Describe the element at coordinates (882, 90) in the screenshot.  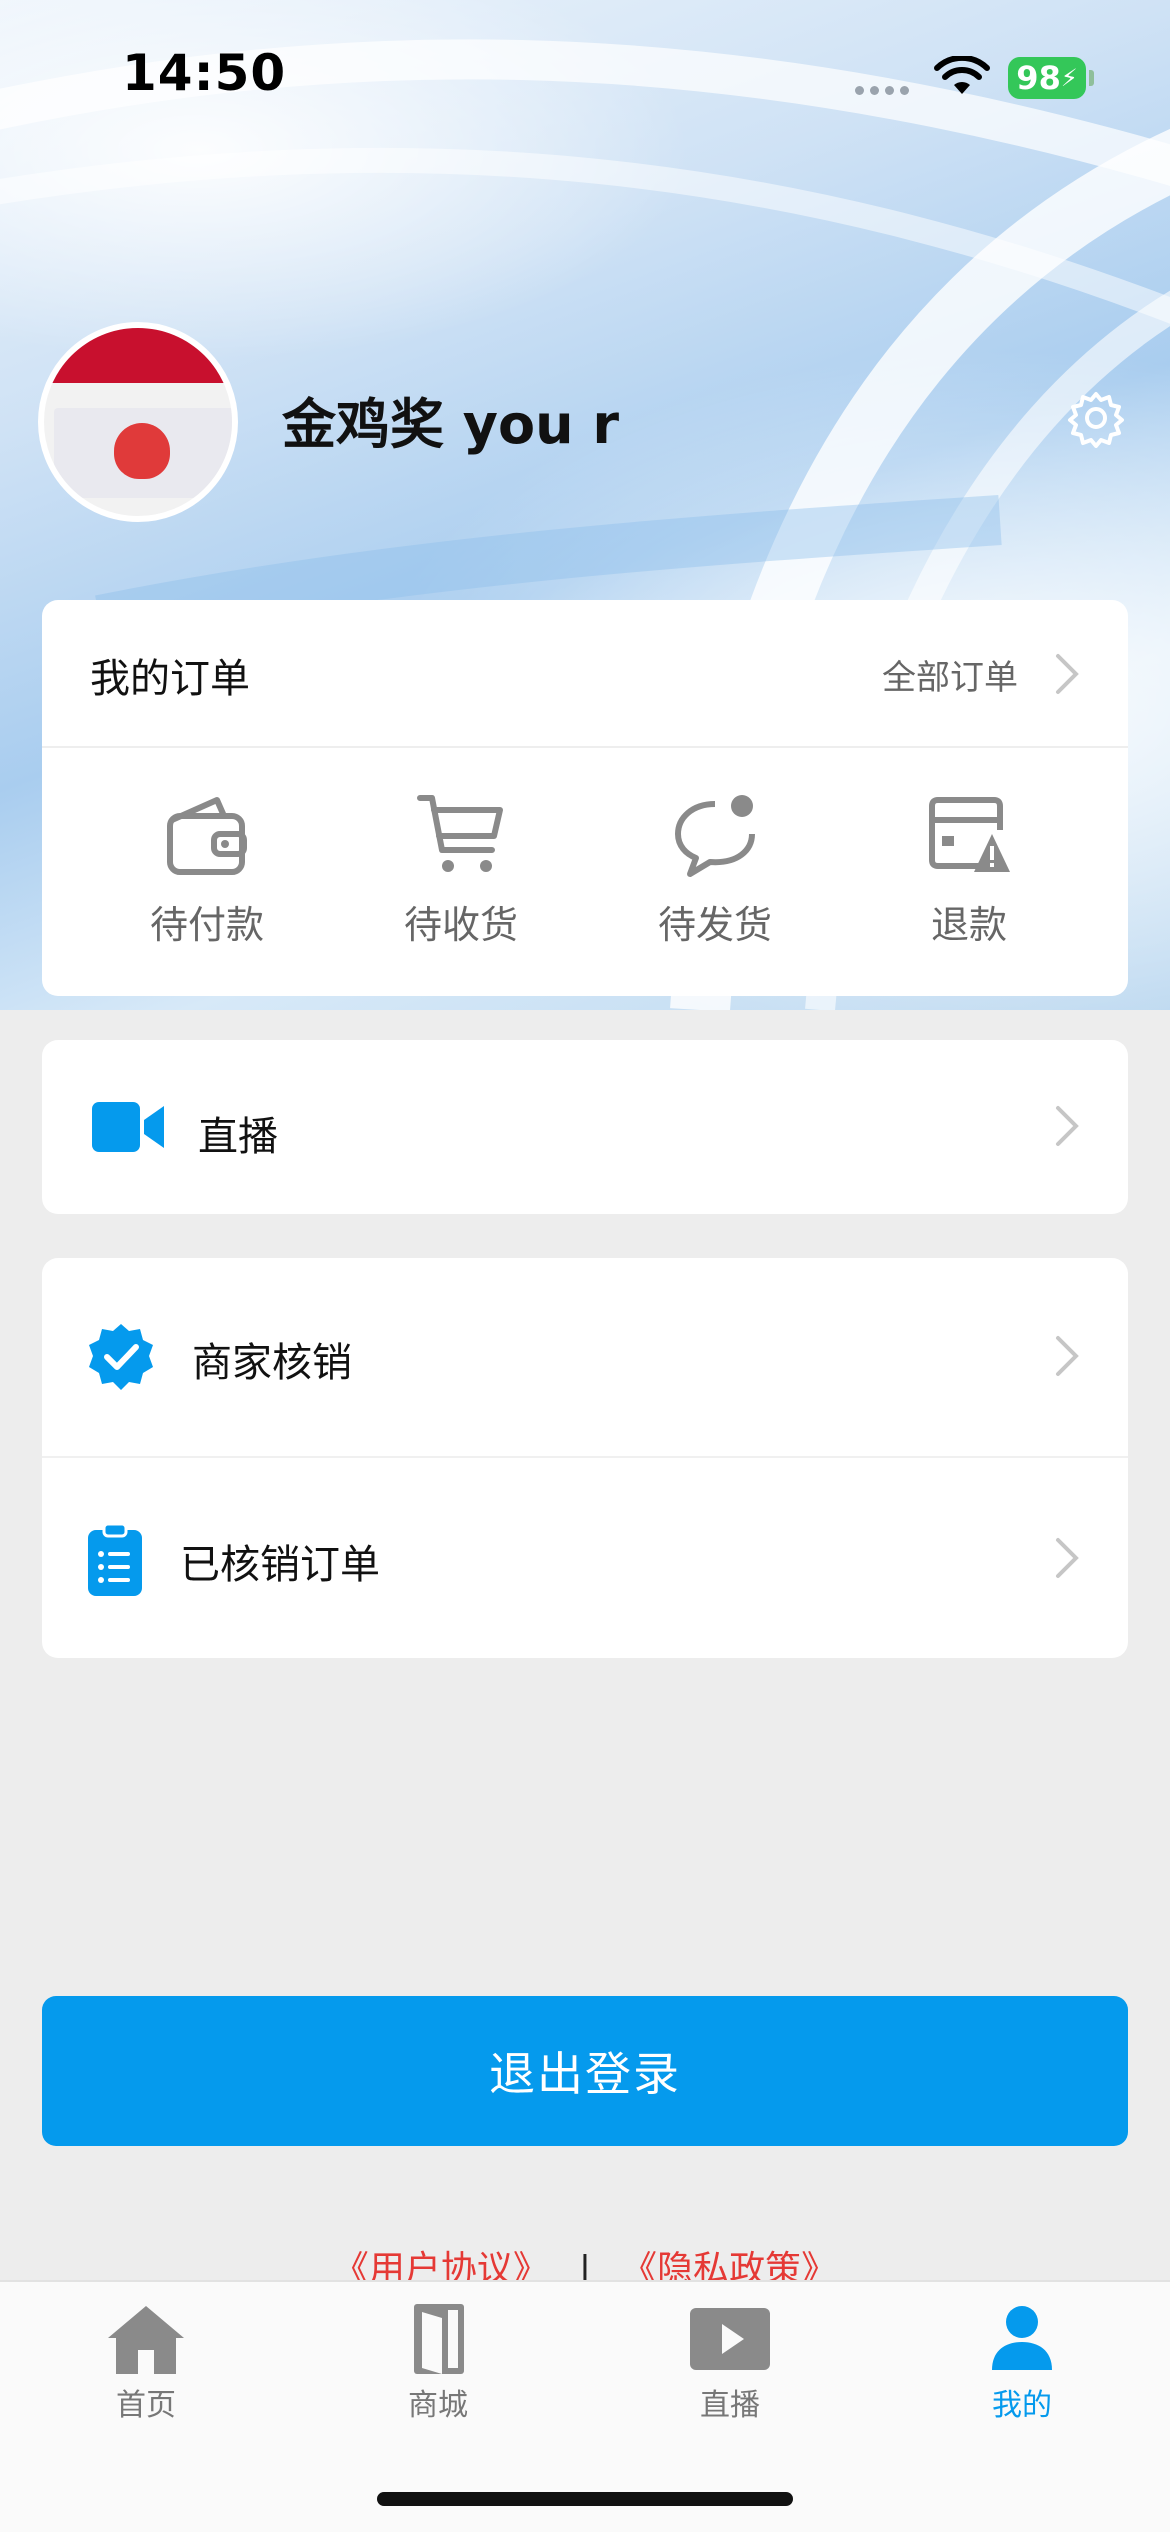
I see `cellular-signal-icon` at that location.